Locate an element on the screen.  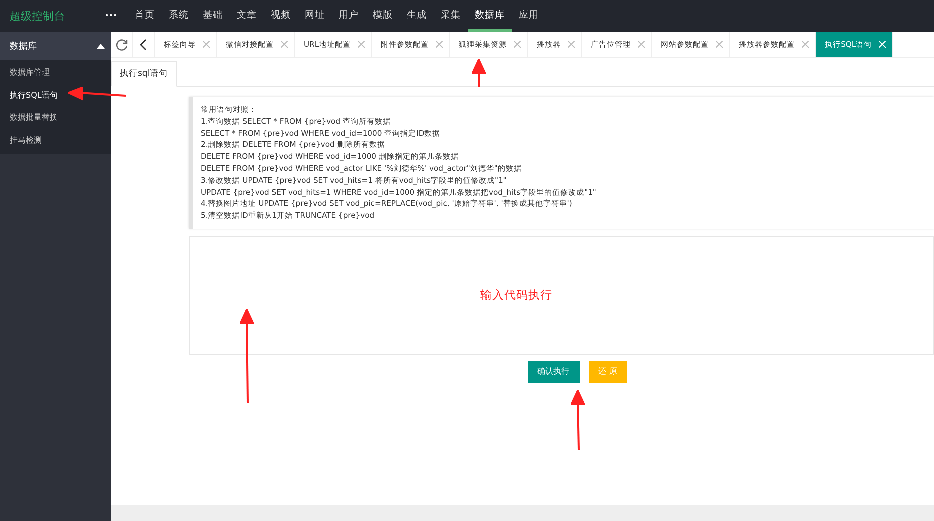
nav-item: 应用 is located at coordinates (529, 16).